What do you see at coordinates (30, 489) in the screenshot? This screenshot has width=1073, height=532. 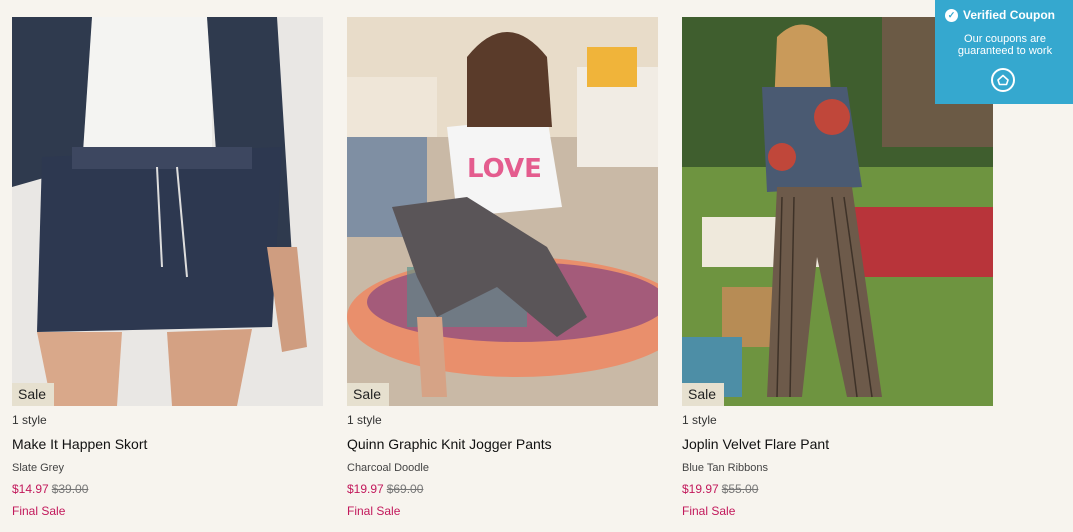 I see `sale-price: $14.97` at bounding box center [30, 489].